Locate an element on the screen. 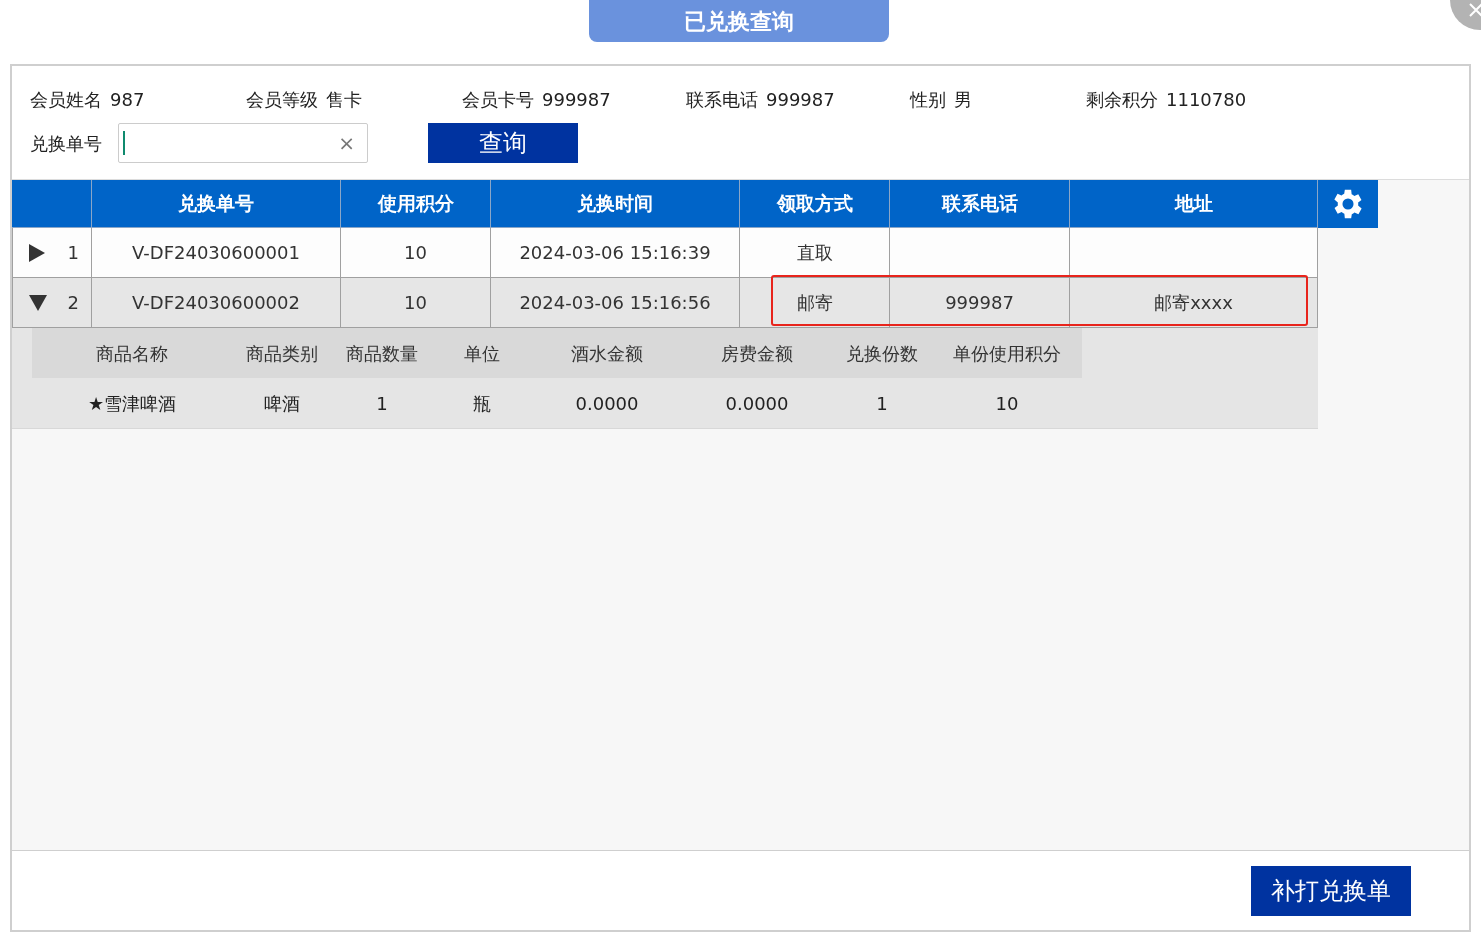 The image size is (1481, 946). detail-cell-text: 瓶 is located at coordinates (482, 403).